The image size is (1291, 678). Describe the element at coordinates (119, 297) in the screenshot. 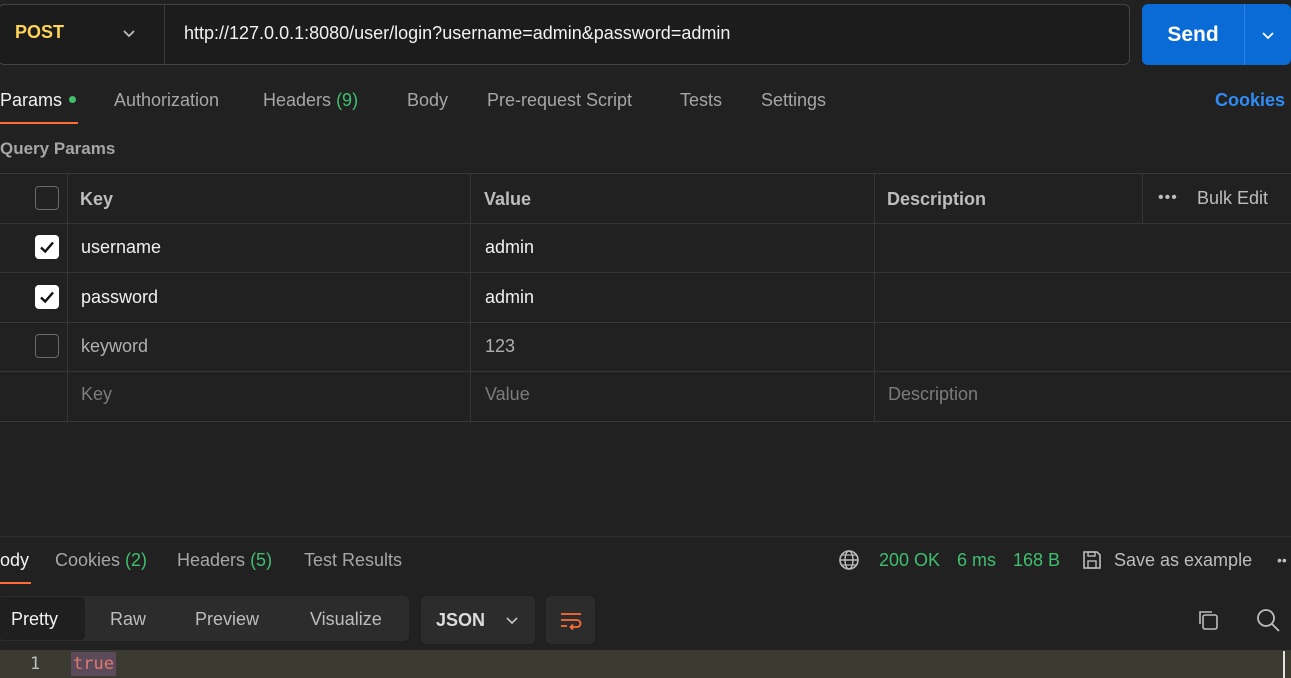

I see `param-key: password` at that location.